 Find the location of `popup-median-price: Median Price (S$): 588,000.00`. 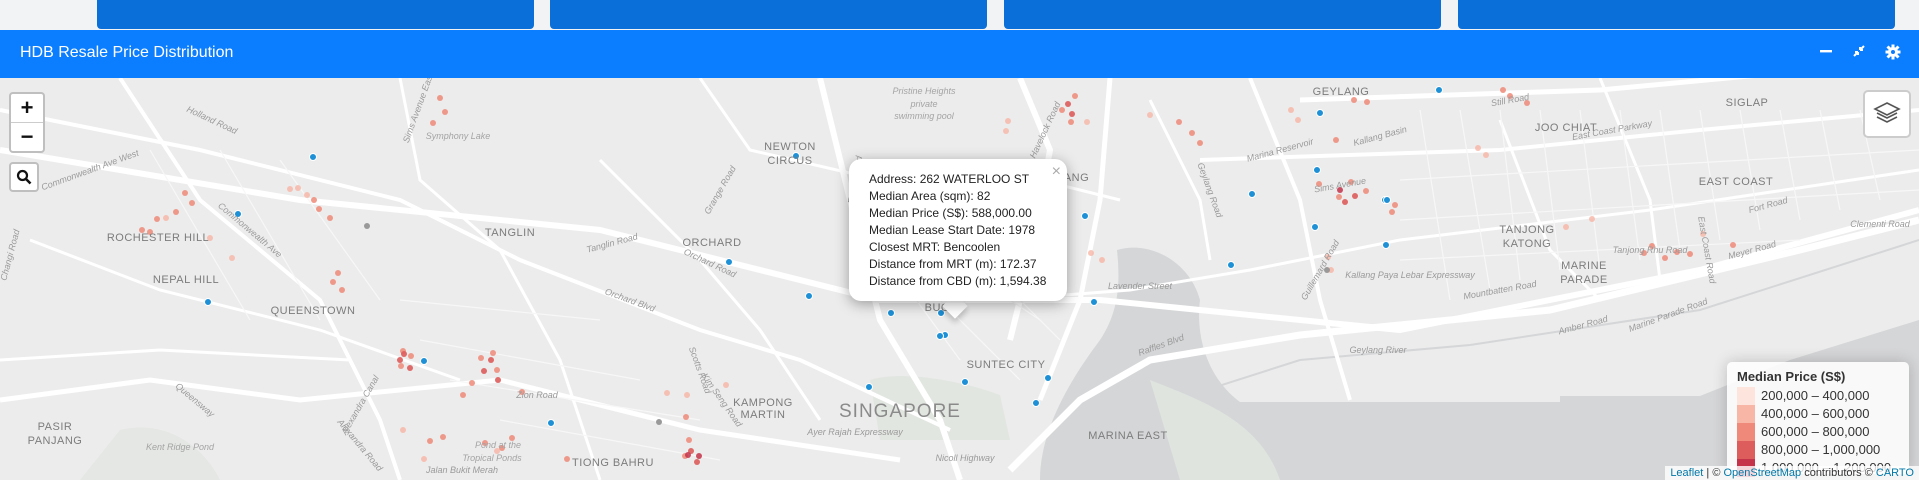

popup-median-price: Median Price (S$): 588,000.00 is located at coordinates (950, 213).